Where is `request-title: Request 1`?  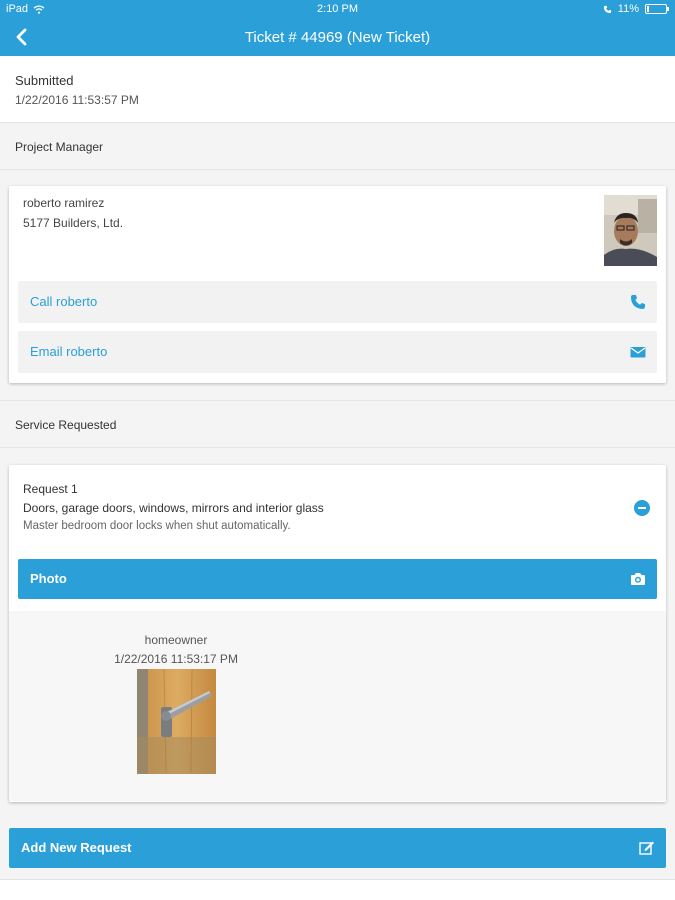 request-title: Request 1 is located at coordinates (50, 489).